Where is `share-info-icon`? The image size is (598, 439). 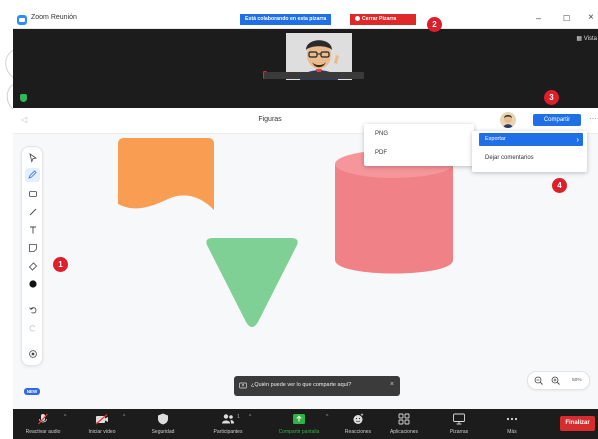 share-info-icon is located at coordinates (243, 385).